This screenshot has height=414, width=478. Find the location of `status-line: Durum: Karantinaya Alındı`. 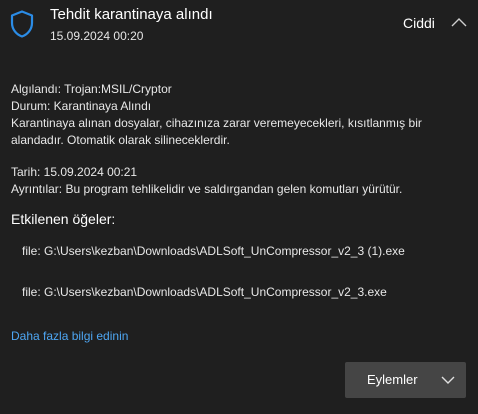

status-line: Durum: Karantinaya Alındı is located at coordinates (81, 106).